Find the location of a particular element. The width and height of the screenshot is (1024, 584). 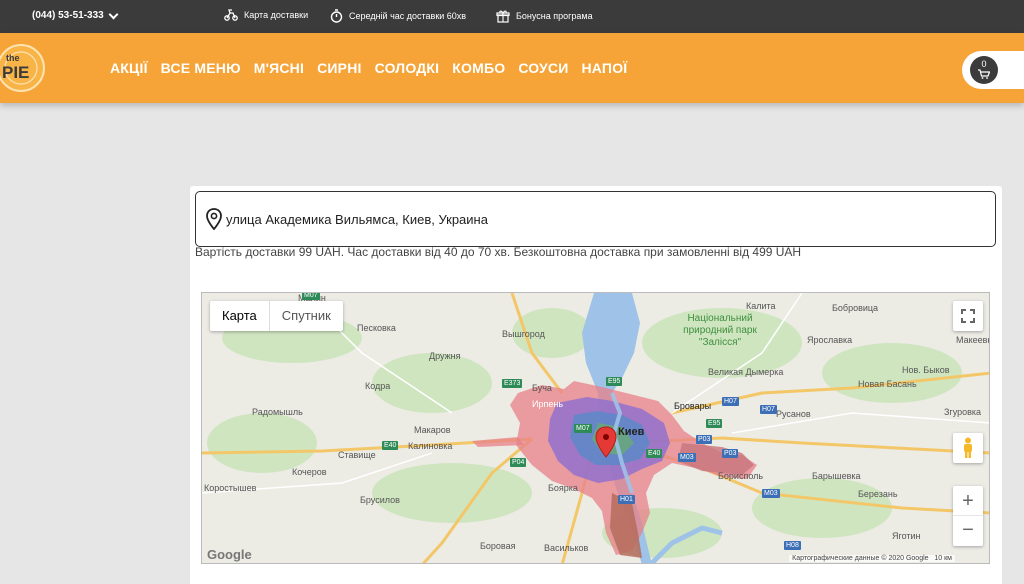

menu-item-meat: М'ЯСНІ is located at coordinates (279, 68).